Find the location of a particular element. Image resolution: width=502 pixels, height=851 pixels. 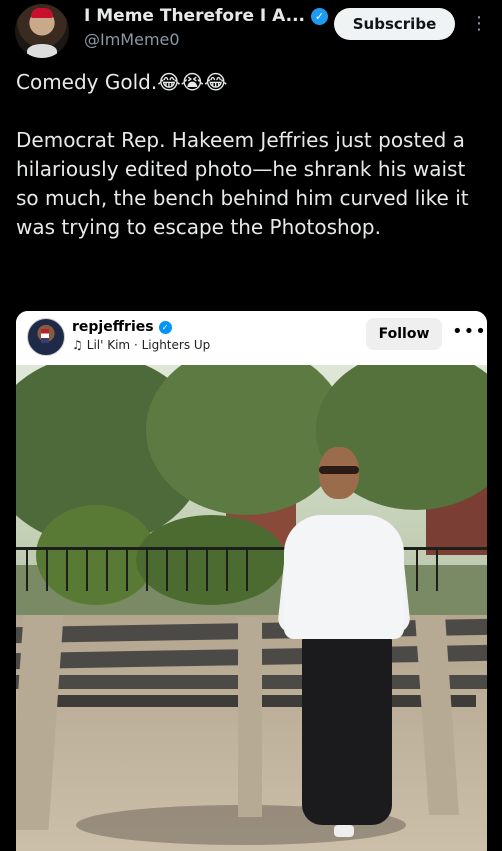

avatar-collar is located at coordinates (42, 51).